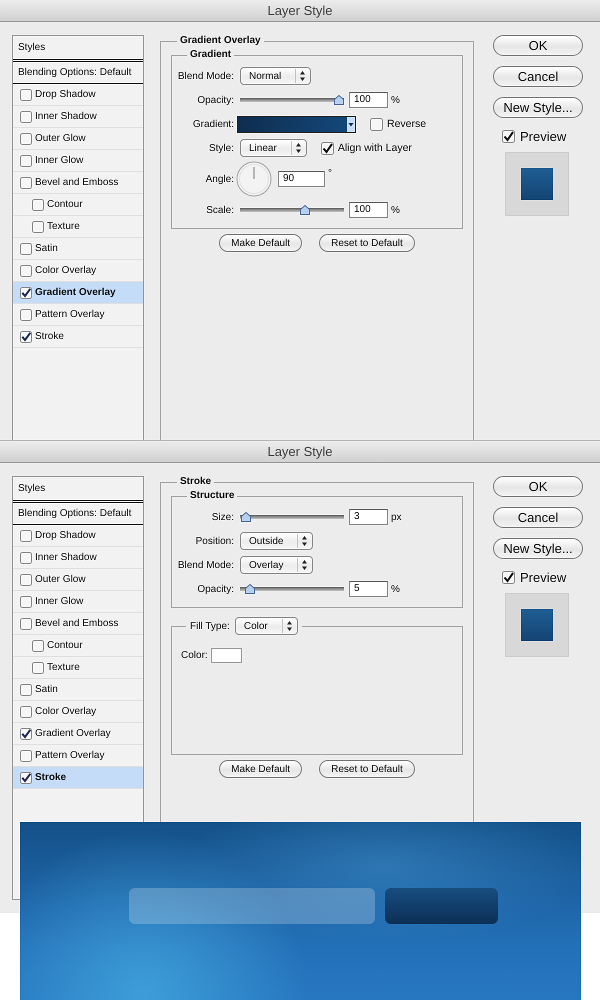 The image size is (600, 1000). Describe the element at coordinates (273, 148) in the screenshot. I see `dropdown: Linear` at that location.